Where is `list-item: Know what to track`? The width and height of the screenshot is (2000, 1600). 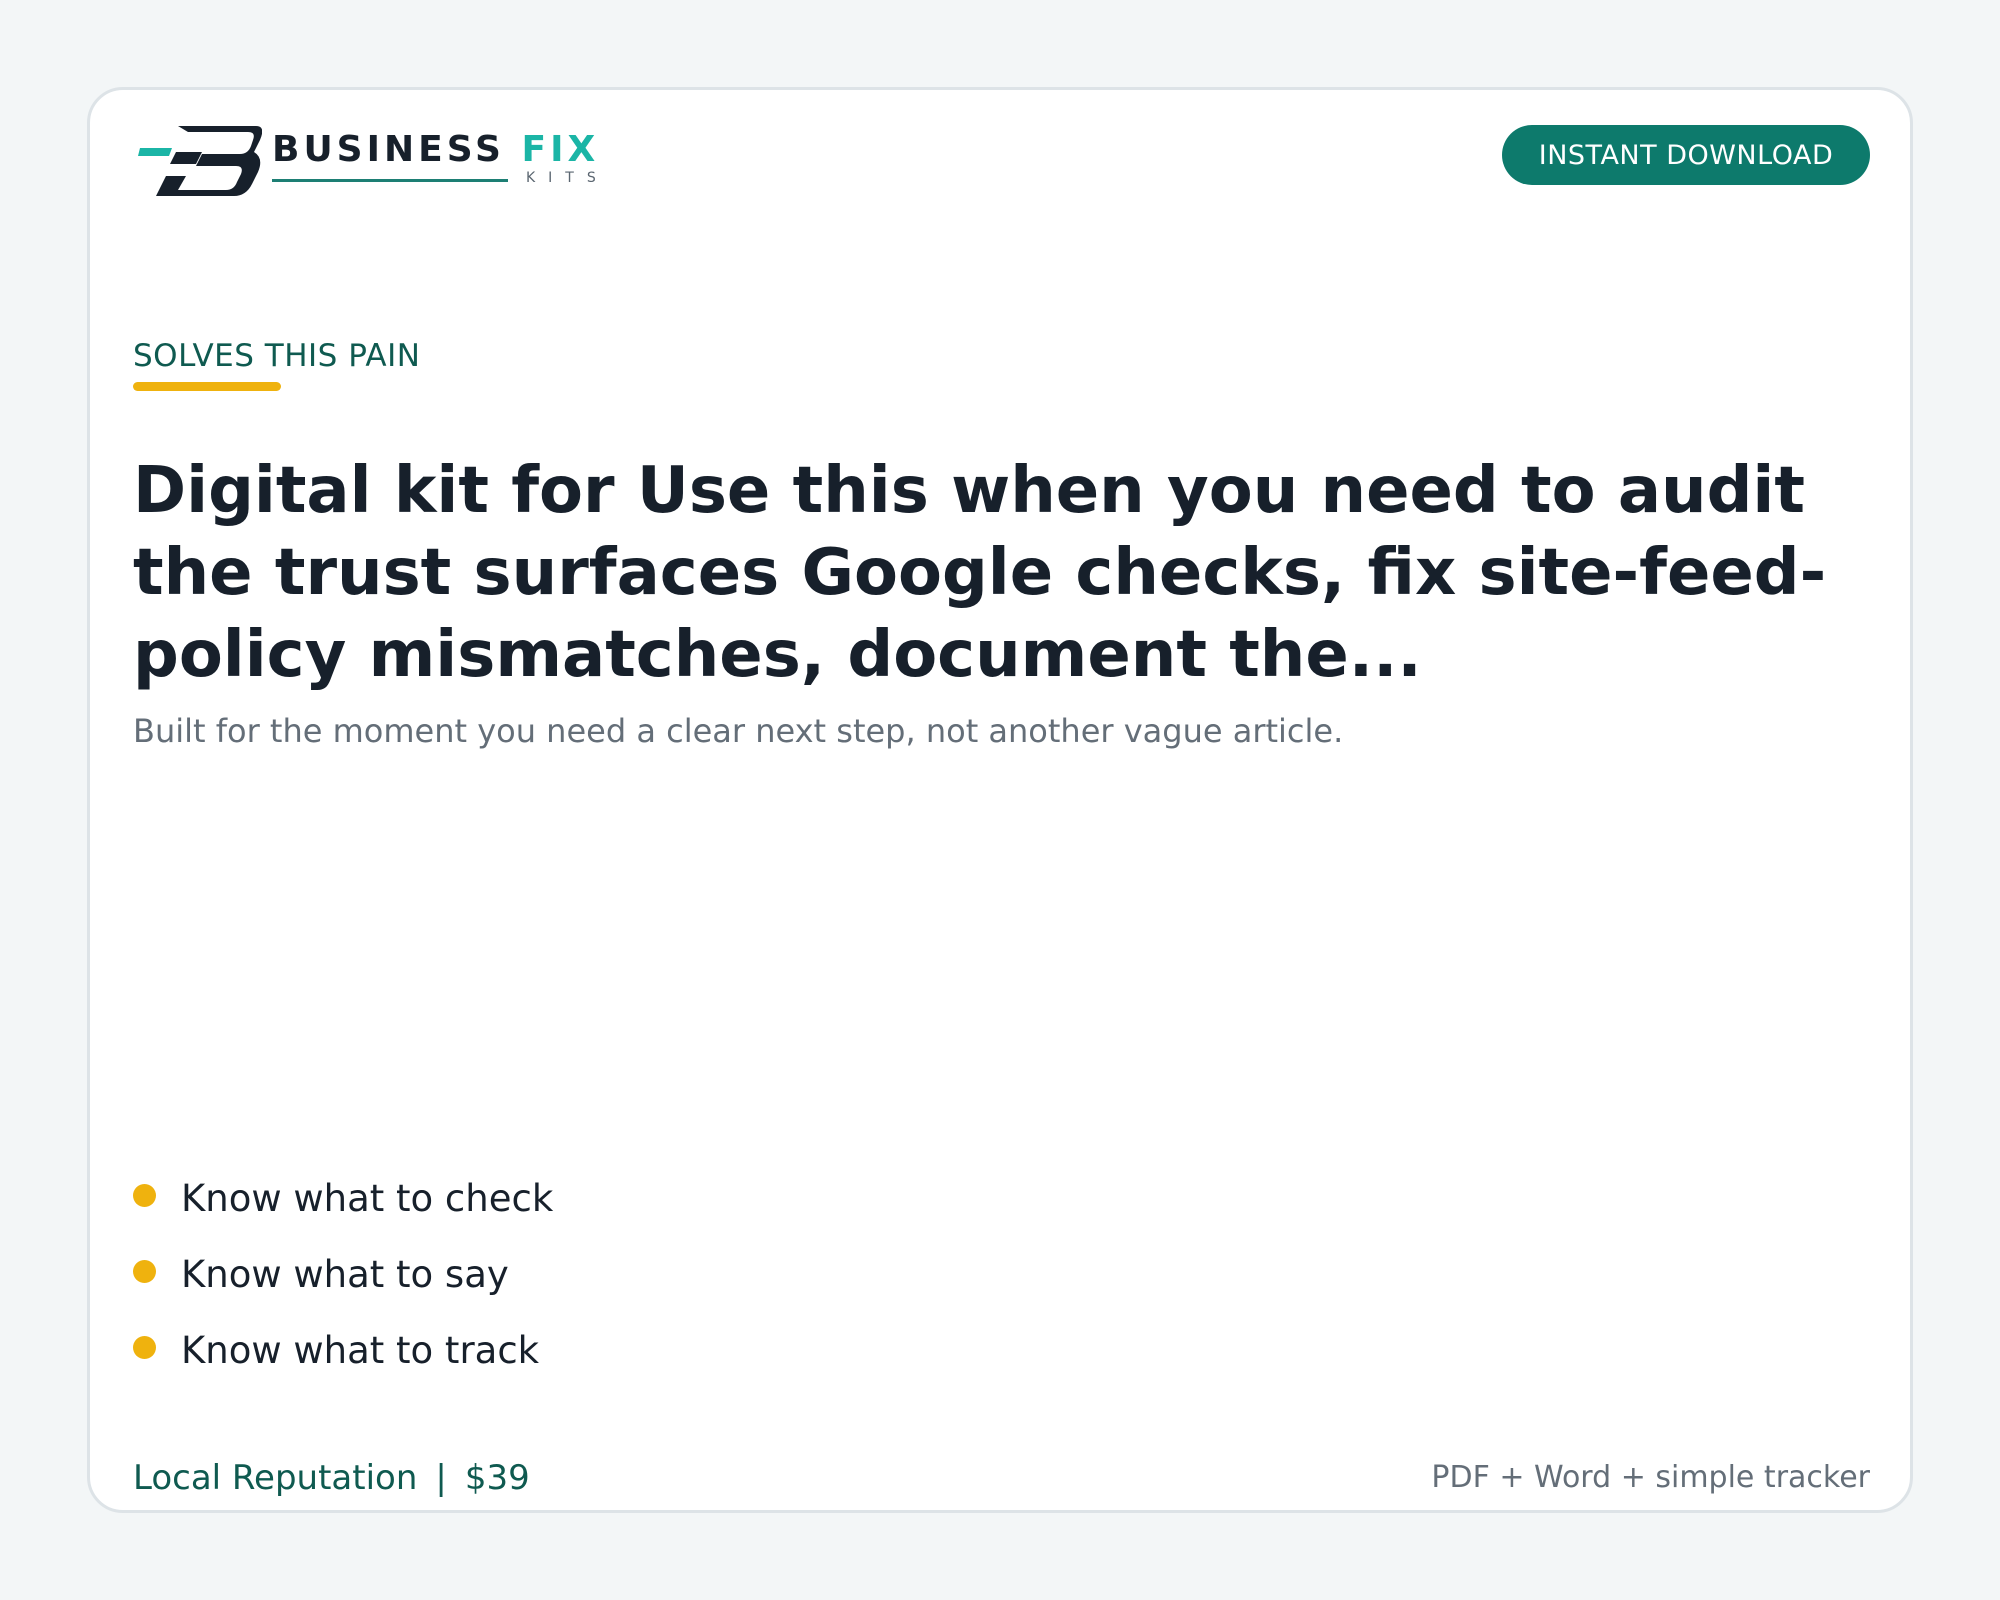 list-item: Know what to track is located at coordinates (343, 1350).